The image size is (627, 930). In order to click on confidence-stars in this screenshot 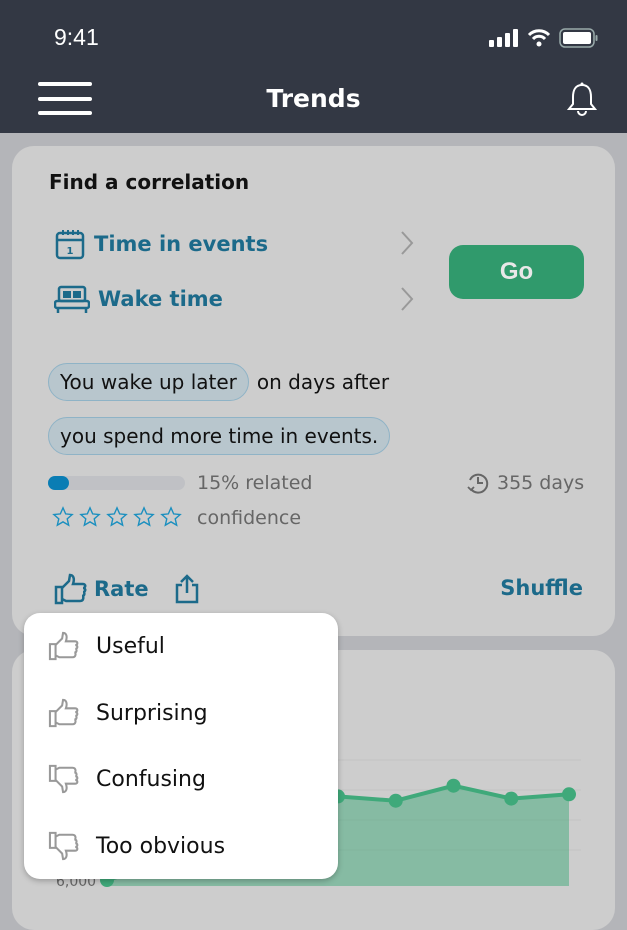, I will do `click(117, 517)`.